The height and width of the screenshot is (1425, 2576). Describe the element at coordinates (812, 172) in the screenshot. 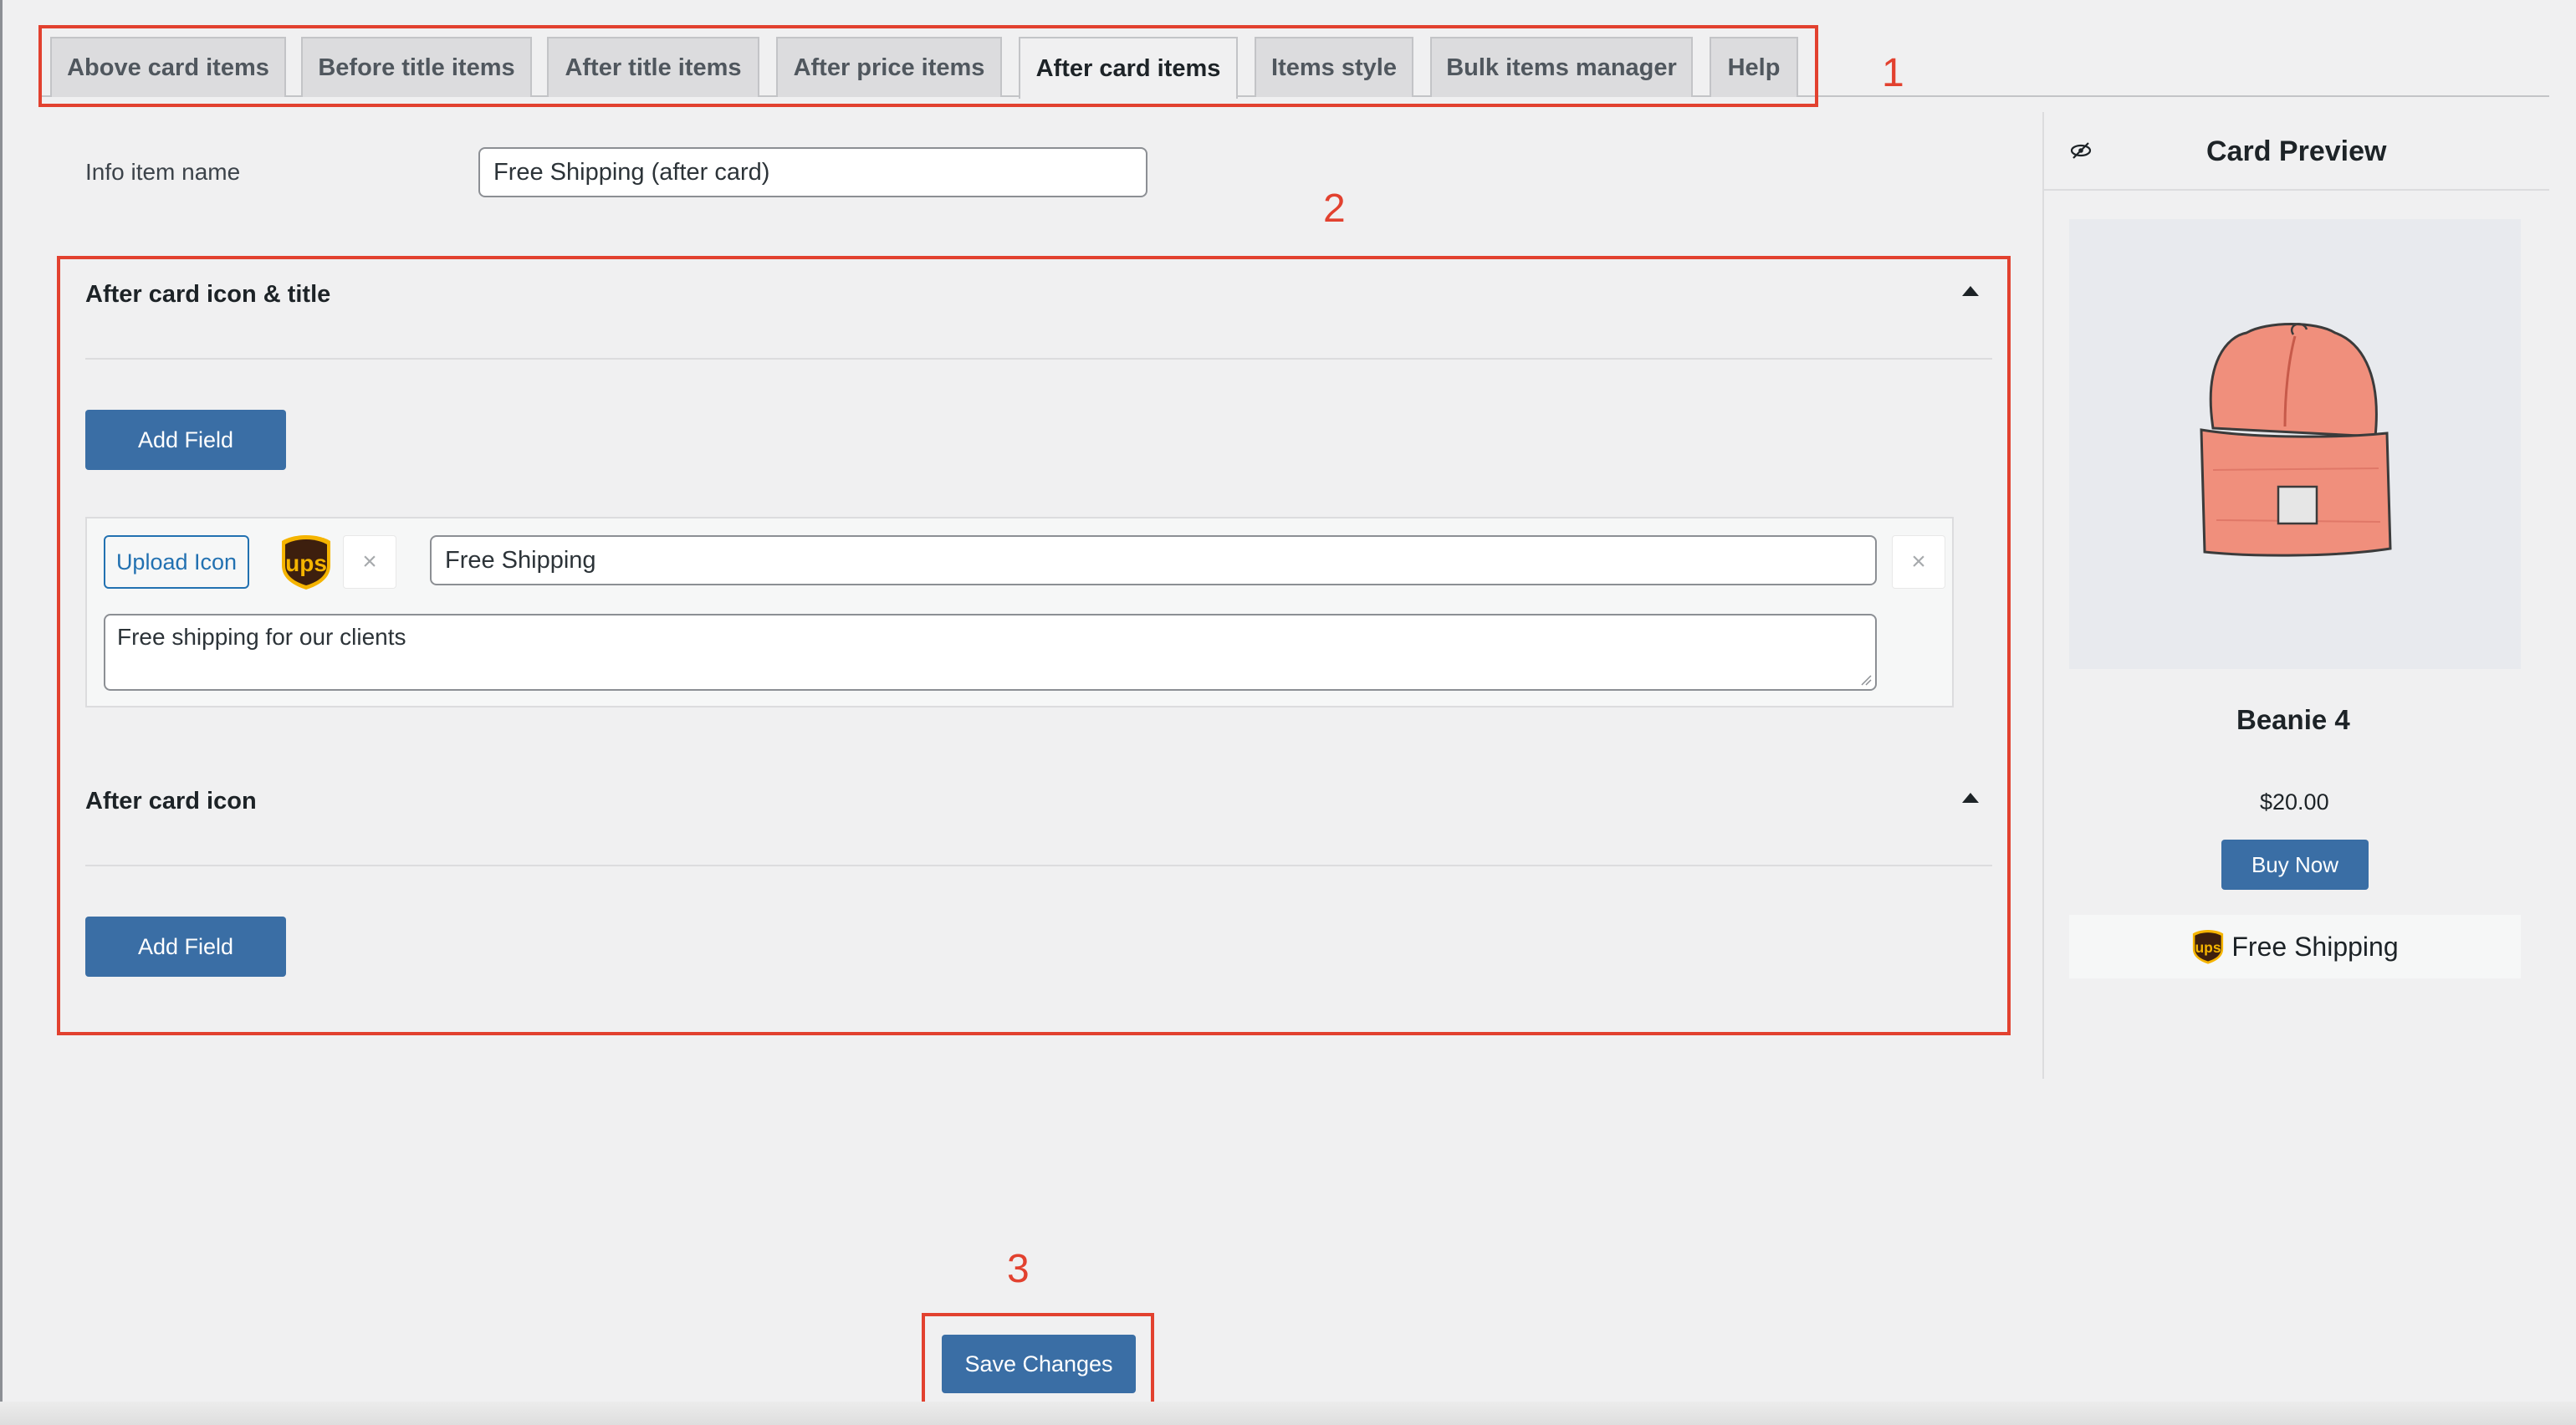

I see `info-item-name-input: Free Shipping (after card)` at that location.